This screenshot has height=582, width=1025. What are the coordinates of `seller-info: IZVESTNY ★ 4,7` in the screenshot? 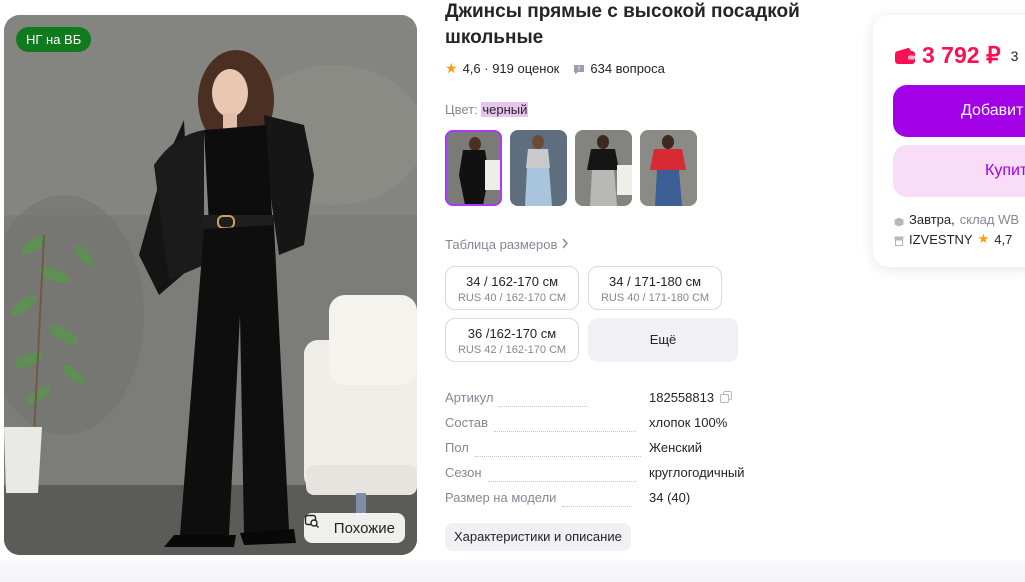 It's located at (953, 239).